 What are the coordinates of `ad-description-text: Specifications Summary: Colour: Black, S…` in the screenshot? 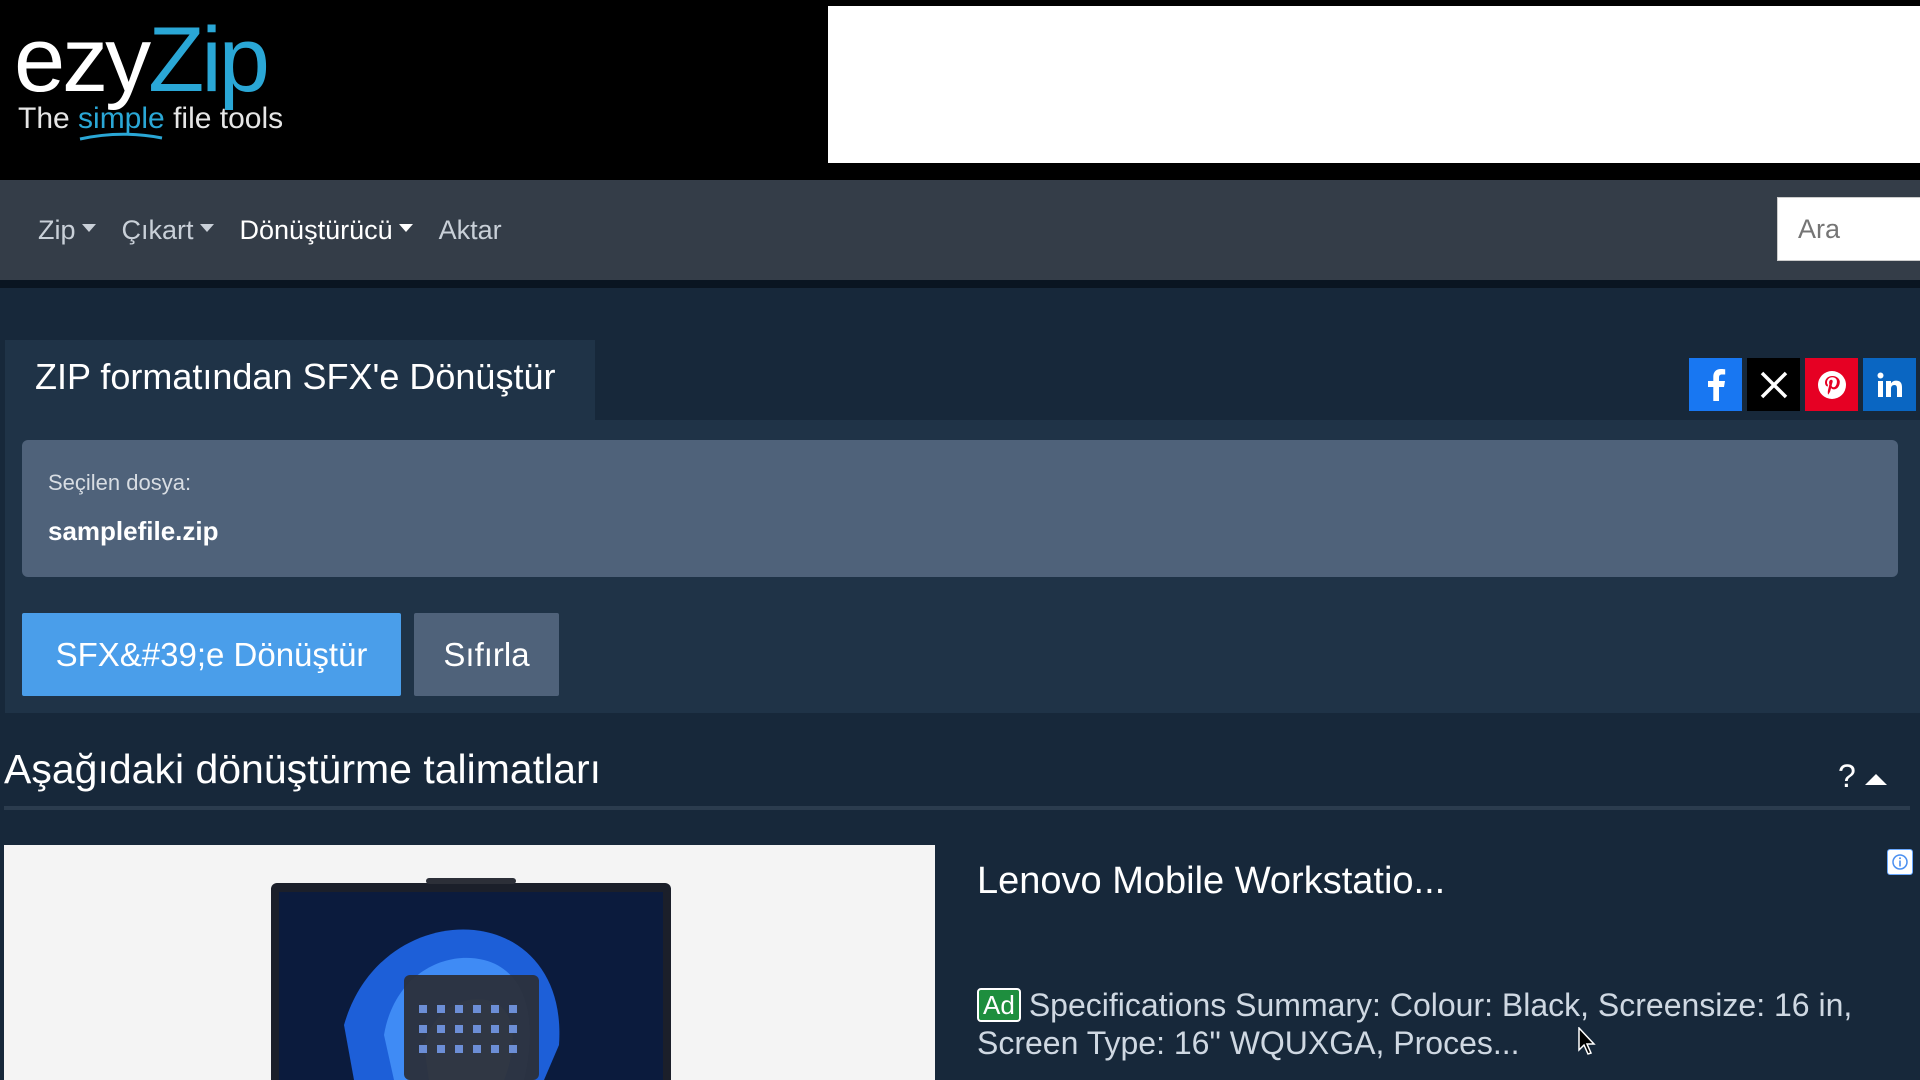 It's located at (1415, 1024).